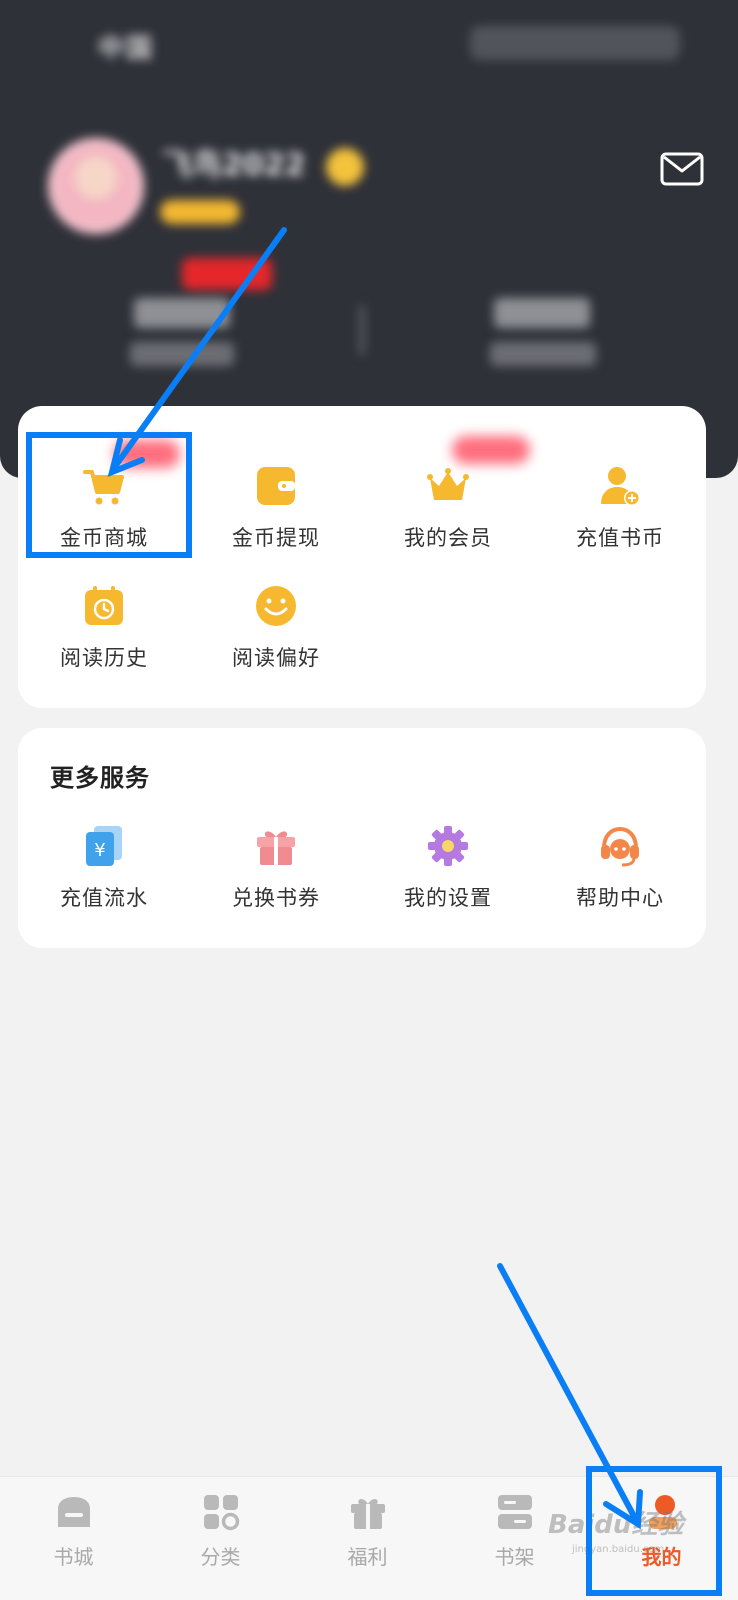  I want to click on more-services-card: 更多服务 ¥ 充值流水 兑换书券 我的设置 帮助中心, so click(362, 838).